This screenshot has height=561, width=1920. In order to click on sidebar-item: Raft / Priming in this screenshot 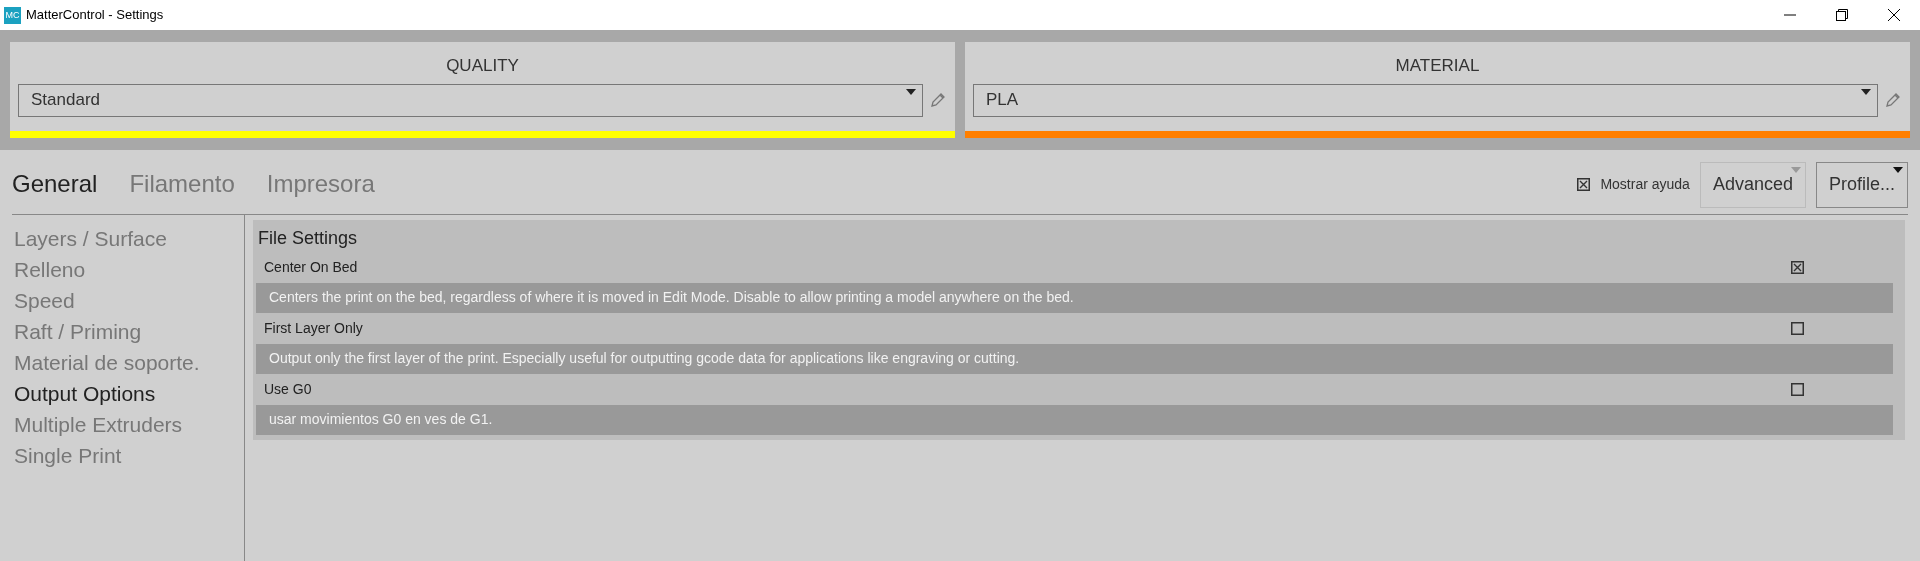, I will do `click(129, 331)`.